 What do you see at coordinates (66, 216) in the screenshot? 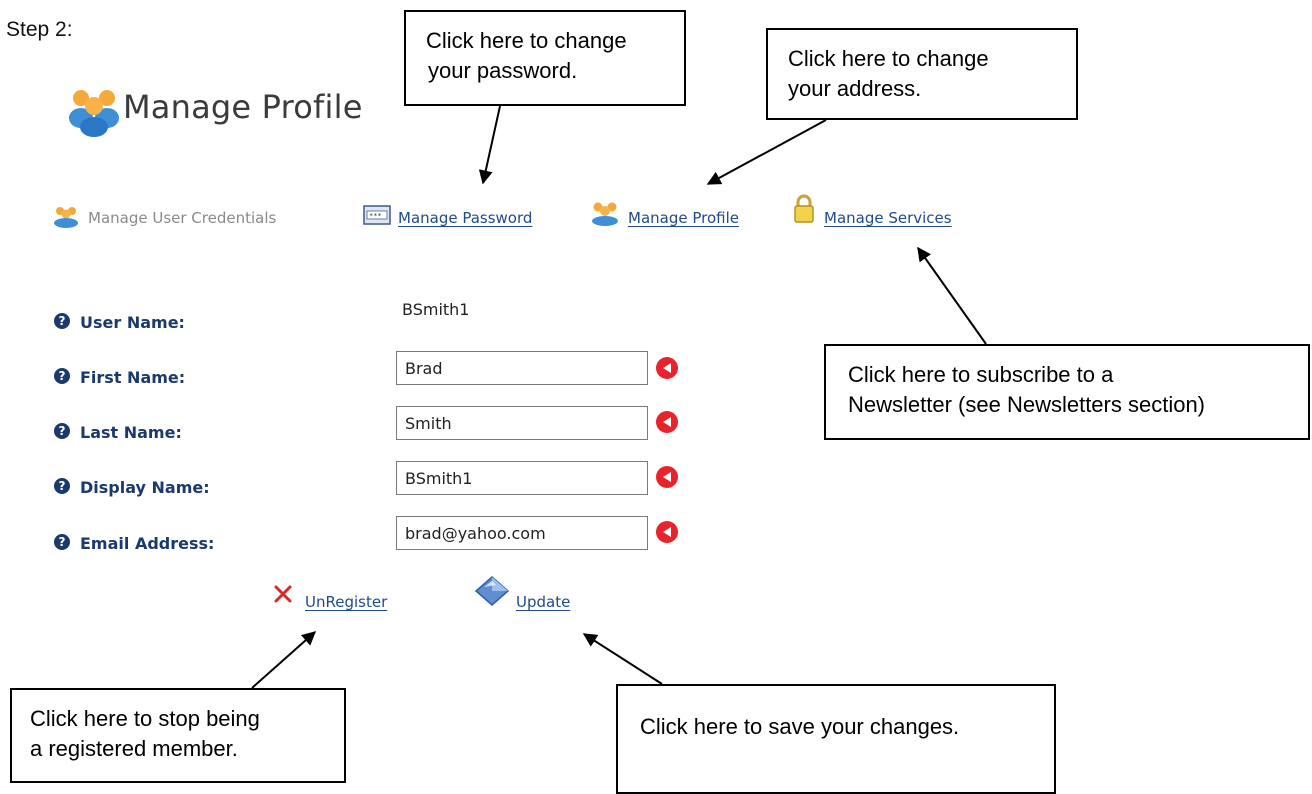
I see `nav-credentials-icon` at bounding box center [66, 216].